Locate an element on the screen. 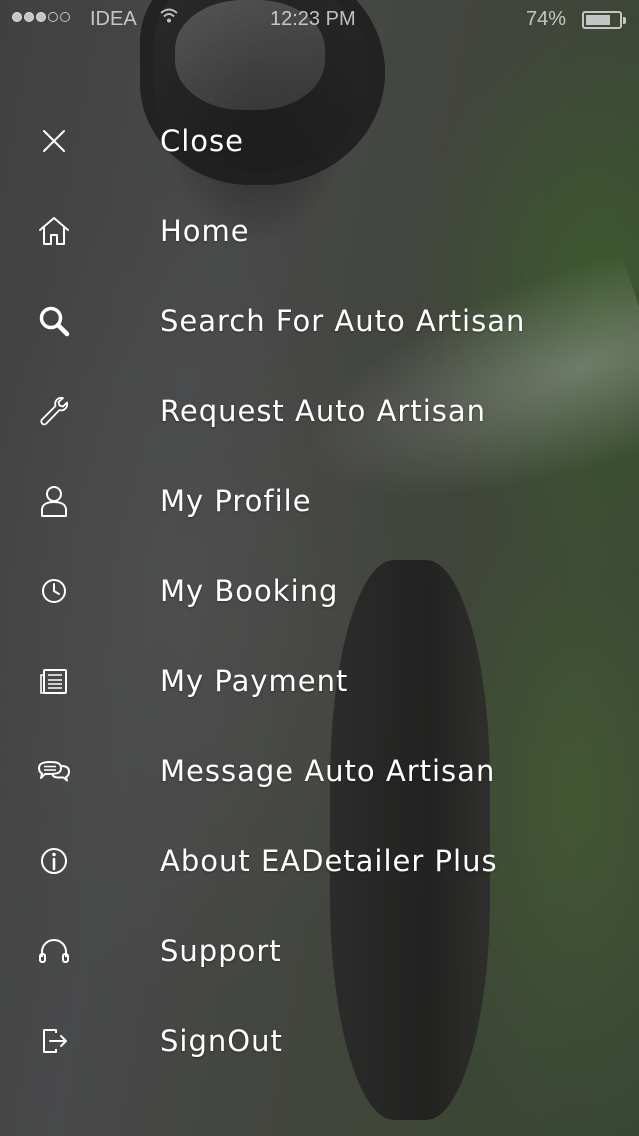 The height and width of the screenshot is (1136, 639). menu-item-booking: My Booking is located at coordinates (319, 591).